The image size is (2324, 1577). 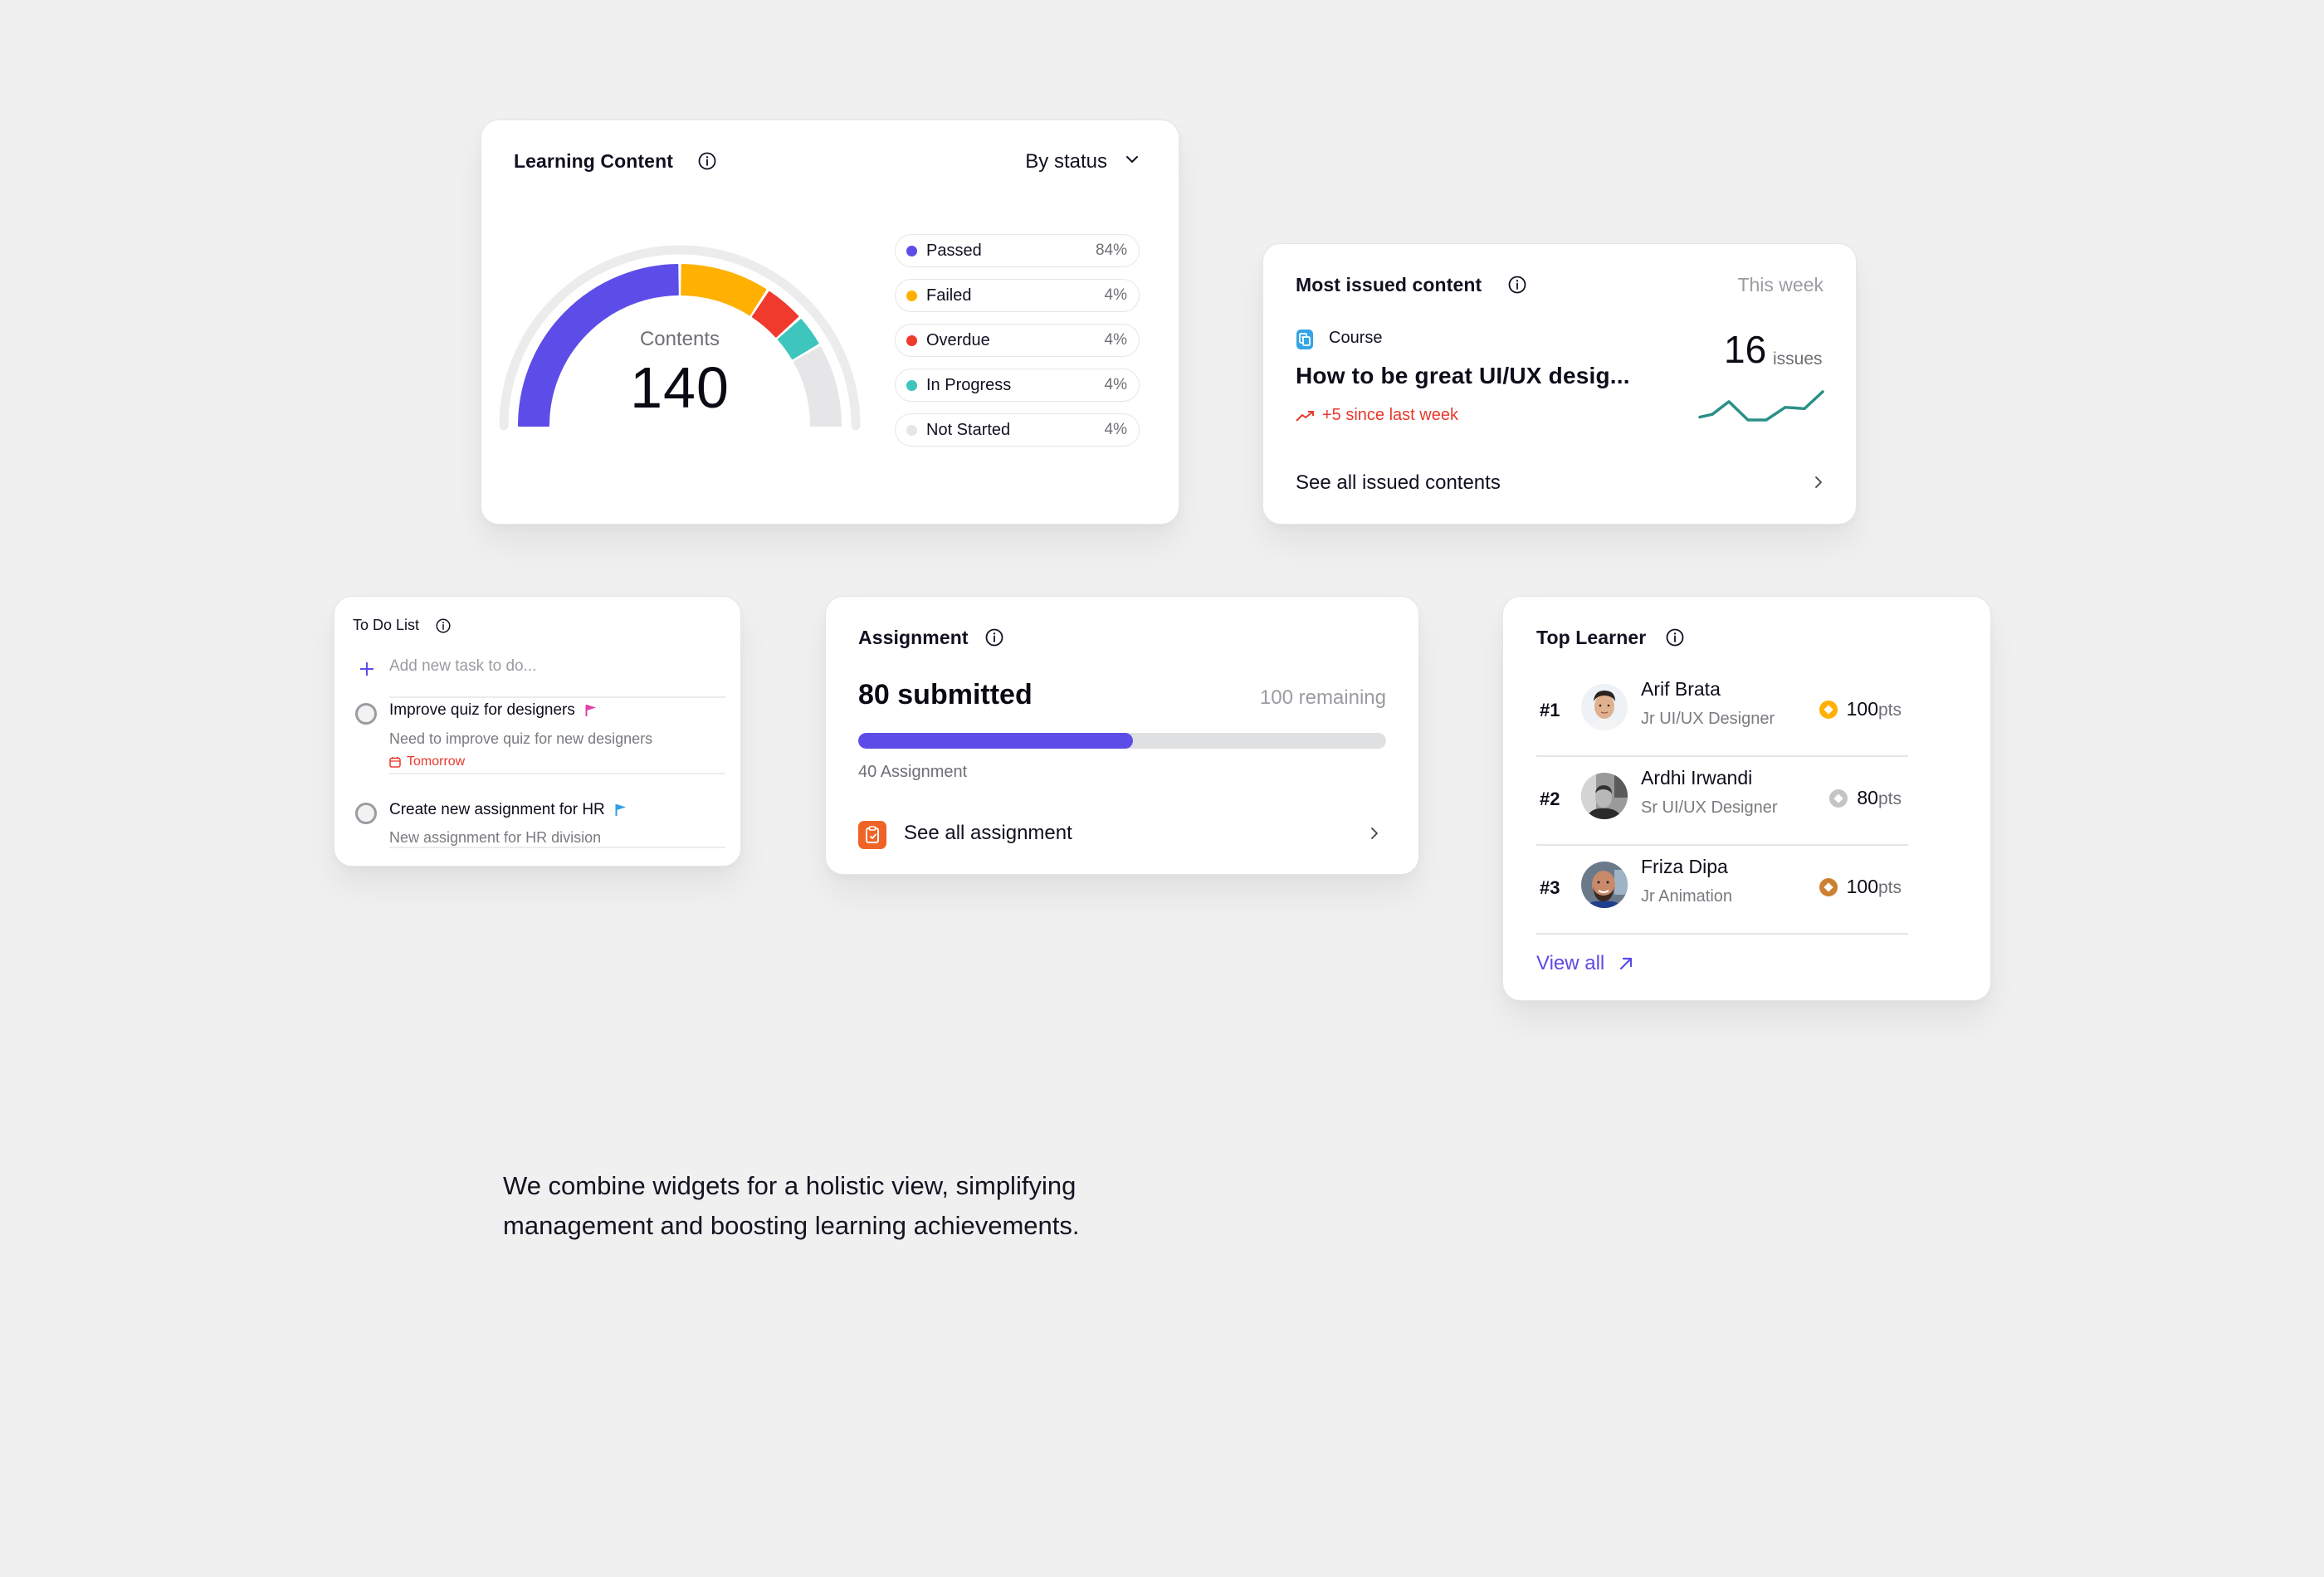 What do you see at coordinates (1550, 799) in the screenshot?
I see `learner-rank: #2` at bounding box center [1550, 799].